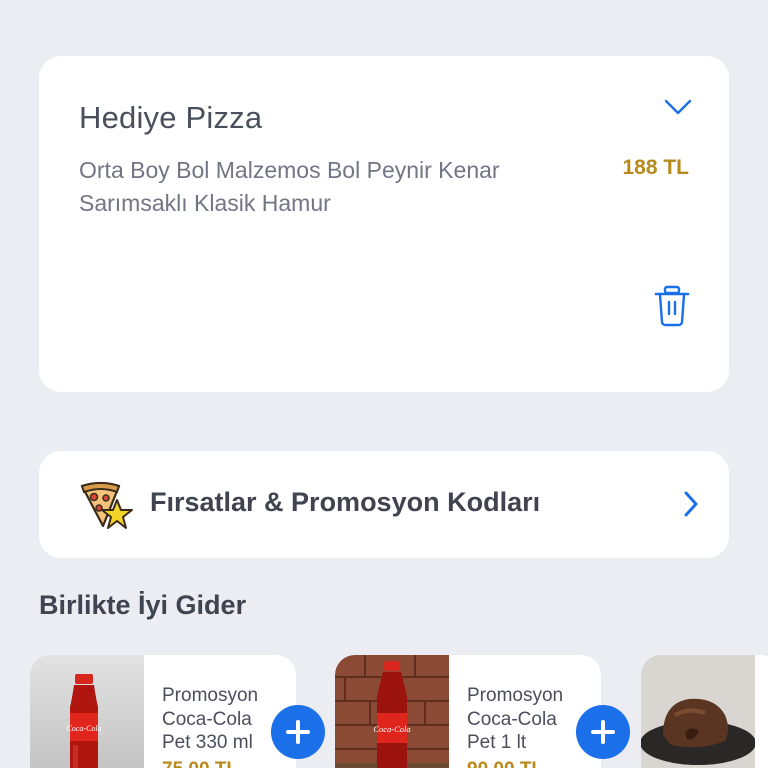  I want to click on item-title: Hediye Pizza, so click(171, 117).